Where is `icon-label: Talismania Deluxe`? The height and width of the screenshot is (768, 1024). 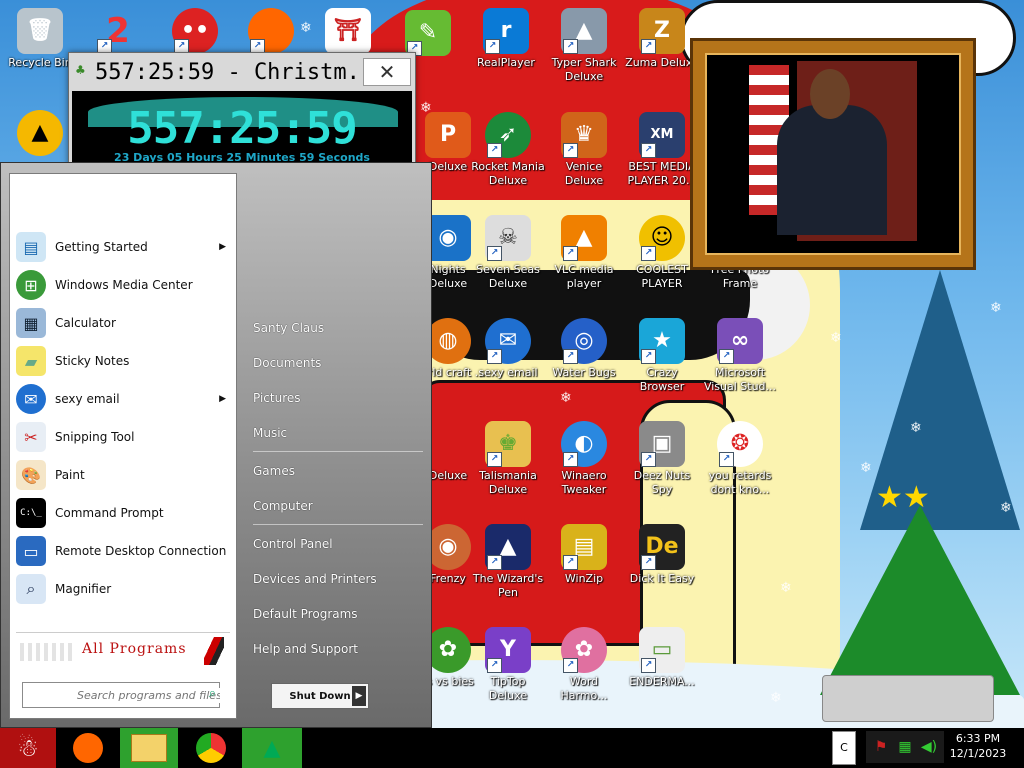
icon-label: Talismania Deluxe is located at coordinates (508, 482).